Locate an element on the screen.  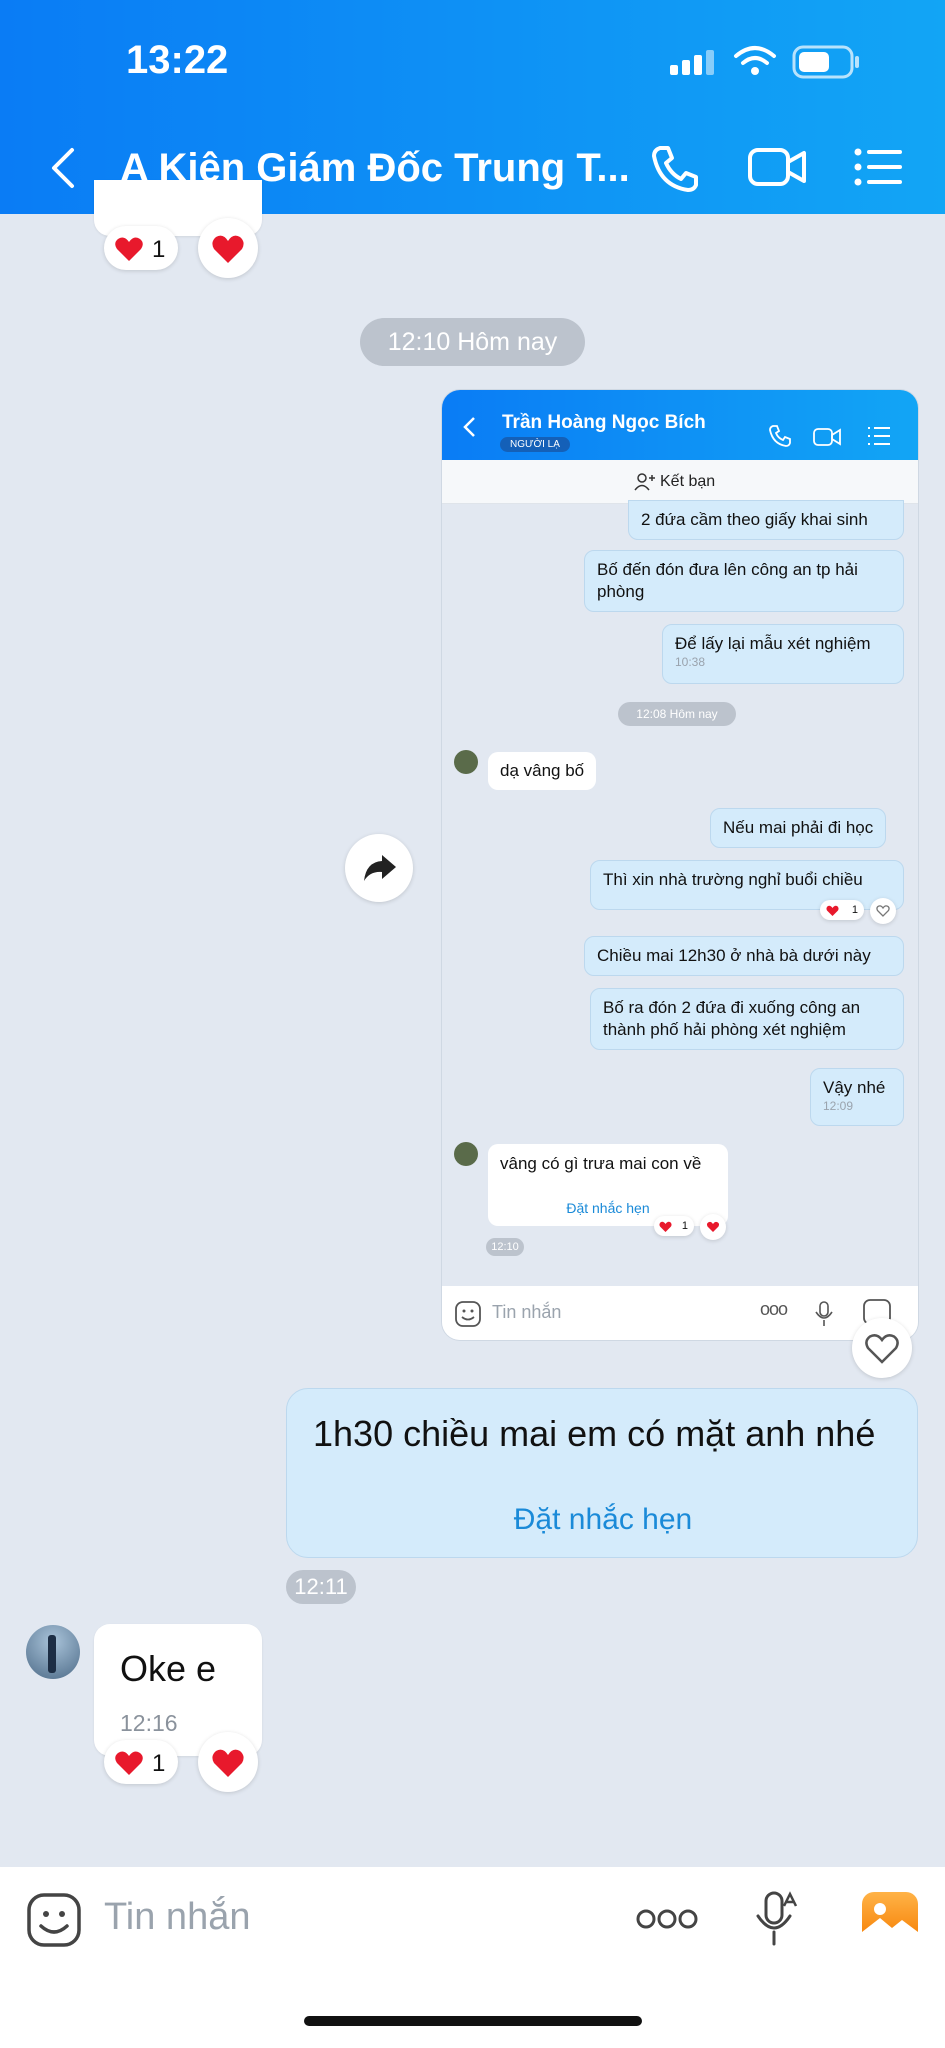
screenshot-msg-time: 12:09 is located at coordinates (838, 1106).